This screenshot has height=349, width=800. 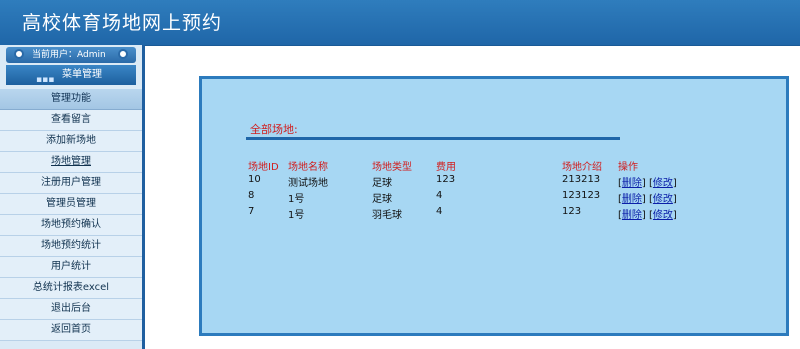 What do you see at coordinates (446, 179) in the screenshot?
I see `cell-fee: 123` at bounding box center [446, 179].